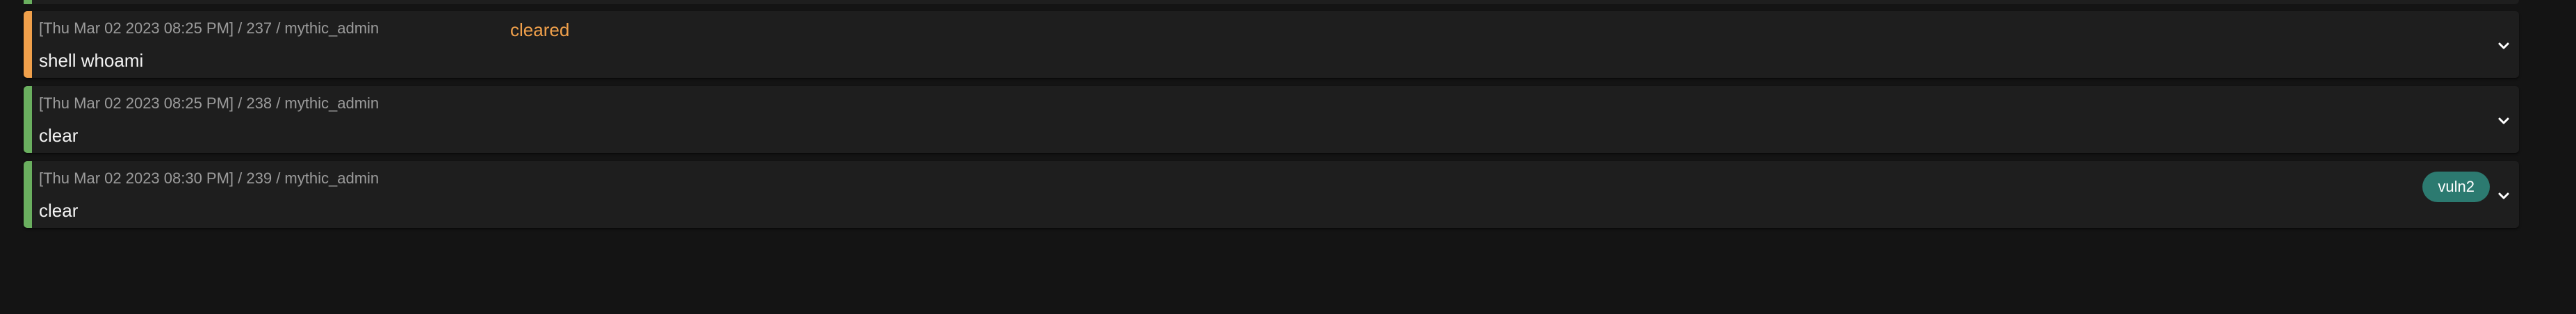 The width and height of the screenshot is (2576, 314). I want to click on previous-task-edge, so click(1271, 2).